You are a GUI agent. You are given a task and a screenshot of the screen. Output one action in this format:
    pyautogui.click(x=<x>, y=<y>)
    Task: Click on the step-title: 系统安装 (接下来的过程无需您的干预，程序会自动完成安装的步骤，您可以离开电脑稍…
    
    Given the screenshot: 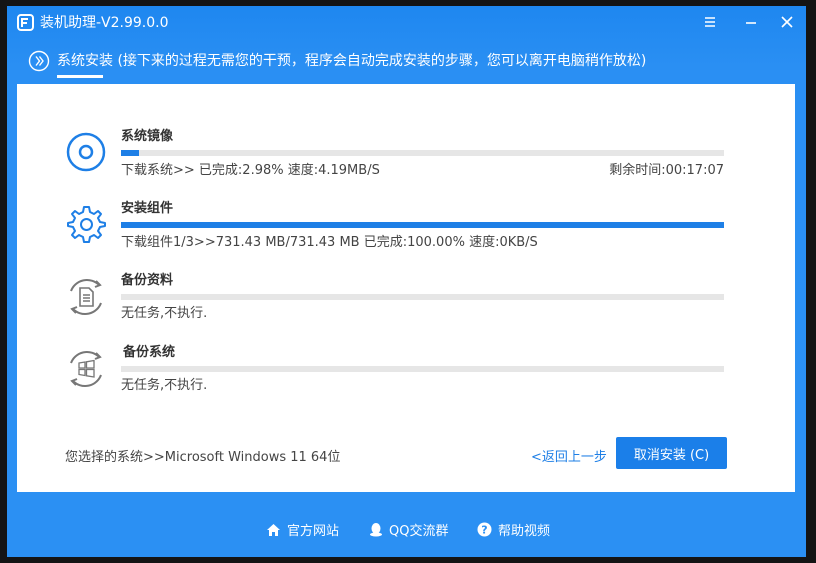 What is the action you would take?
    pyautogui.click(x=352, y=61)
    